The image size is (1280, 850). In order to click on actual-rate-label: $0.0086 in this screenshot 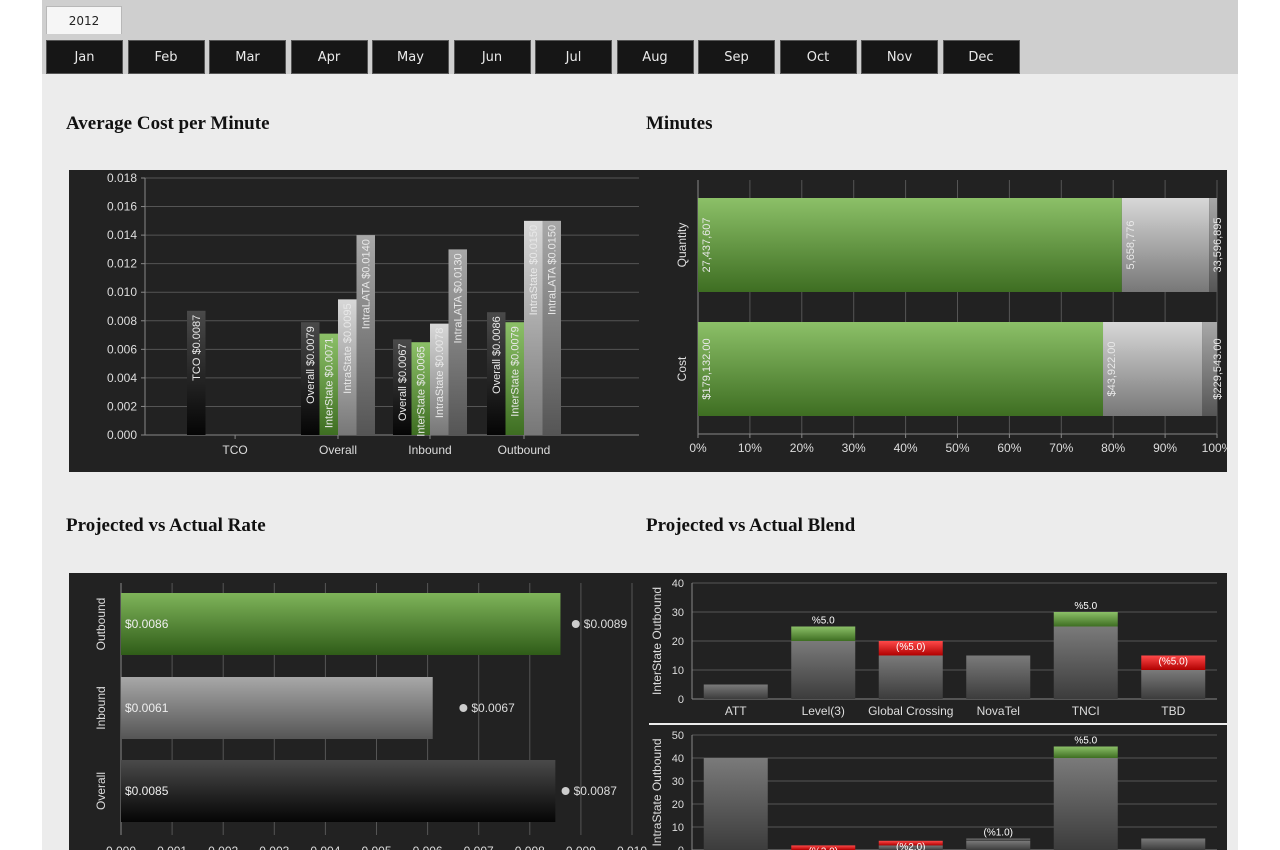, I will do `click(147, 624)`.